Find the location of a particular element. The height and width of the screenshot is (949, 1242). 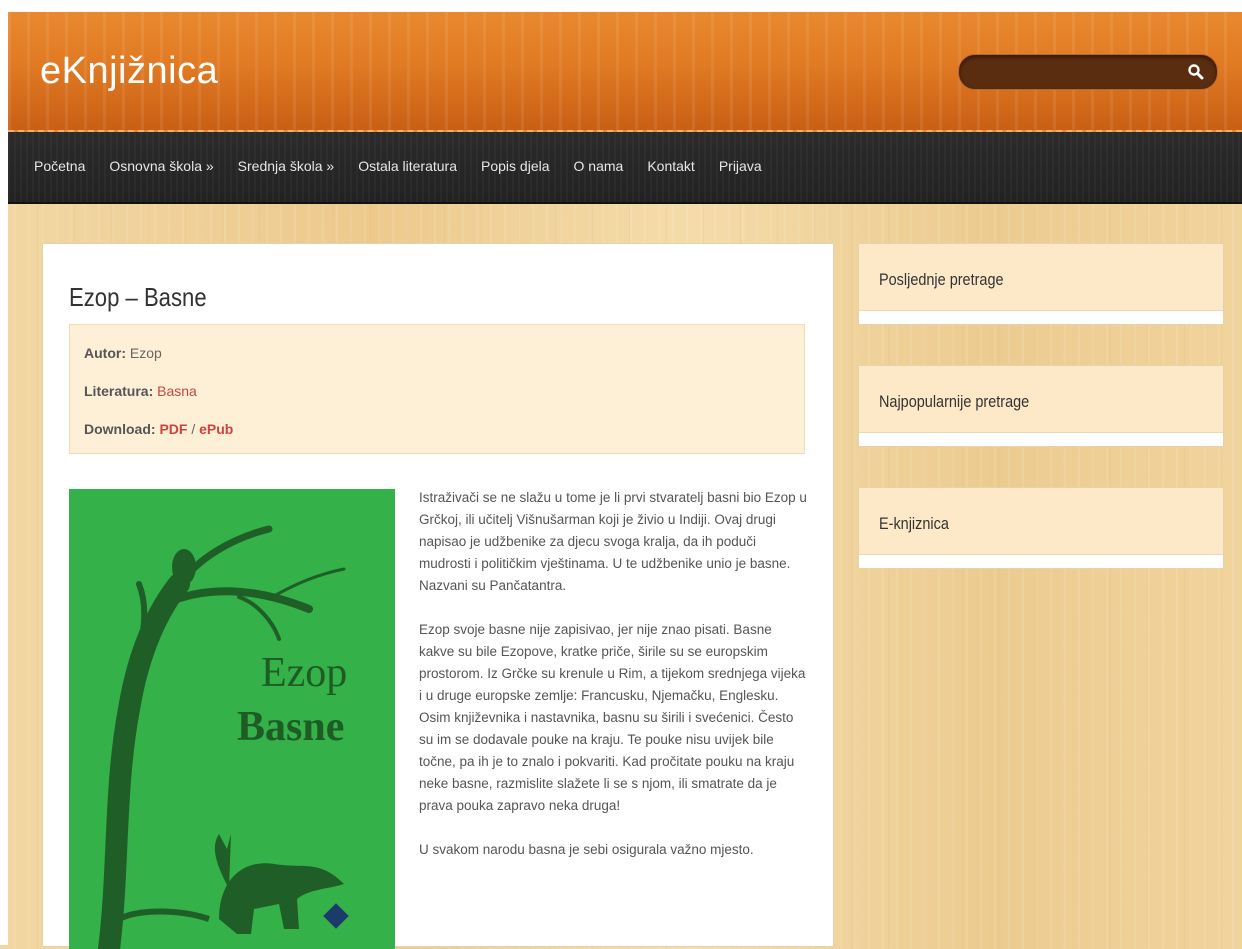

literature-label: Literatura: is located at coordinates (119, 391).